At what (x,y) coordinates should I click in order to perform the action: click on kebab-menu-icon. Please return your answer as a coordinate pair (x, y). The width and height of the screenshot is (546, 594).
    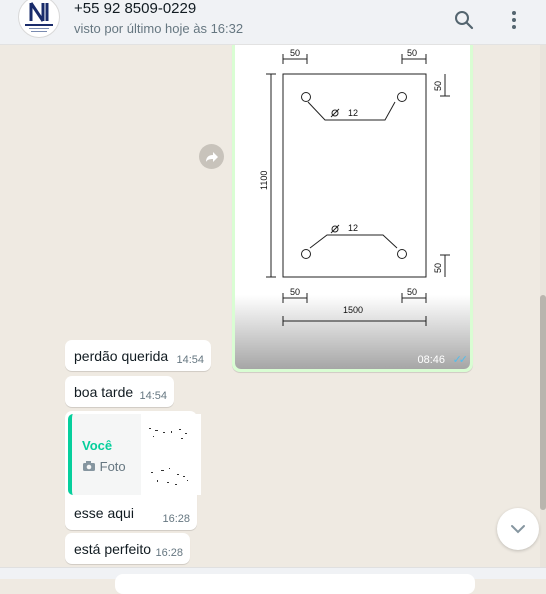
    Looking at the image, I should click on (514, 20).